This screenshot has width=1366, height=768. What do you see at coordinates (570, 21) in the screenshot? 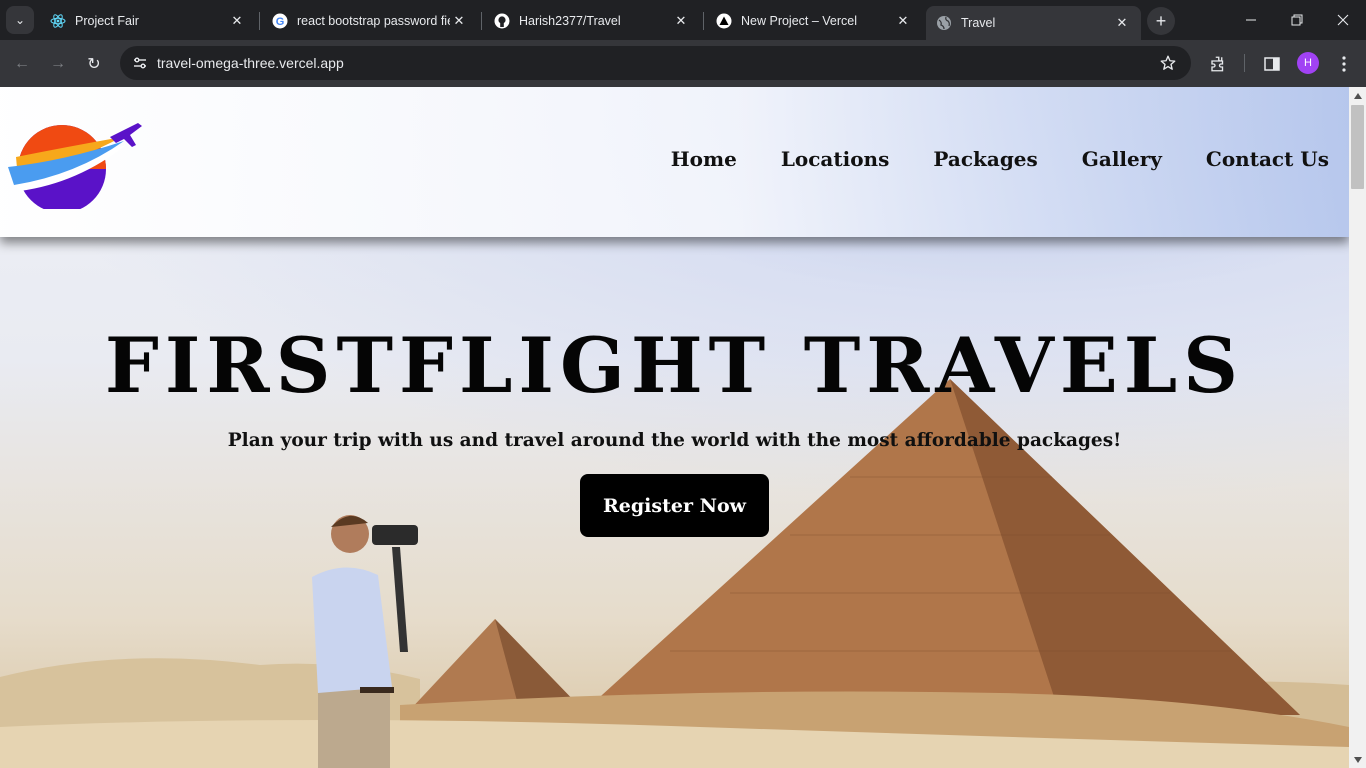
I see `tab-title: Harish2377/Travel` at bounding box center [570, 21].